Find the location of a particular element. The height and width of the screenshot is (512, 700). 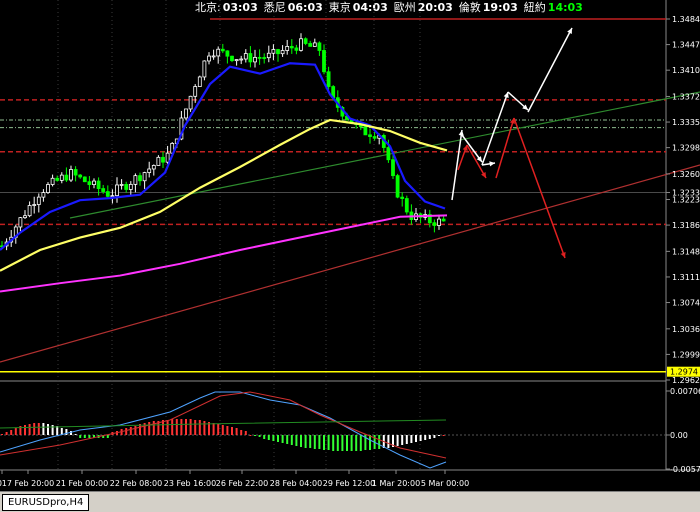

time-tick-label: 17 Feb 20:00 is located at coordinates (28, 483).